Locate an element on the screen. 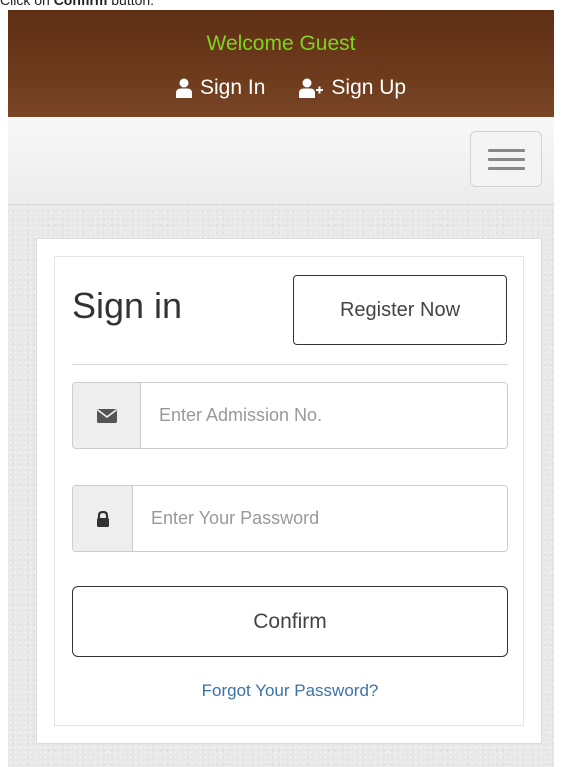  sign-up-label: Sign Up is located at coordinates (369, 87).